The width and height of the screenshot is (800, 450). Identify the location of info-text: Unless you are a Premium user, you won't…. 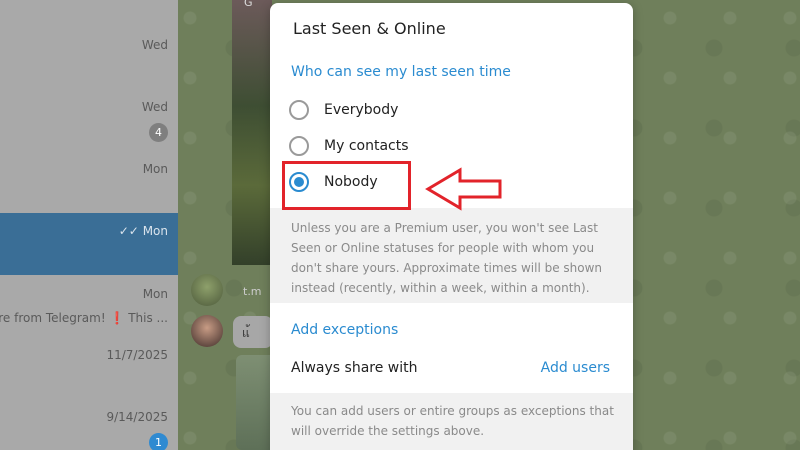
(447, 258).